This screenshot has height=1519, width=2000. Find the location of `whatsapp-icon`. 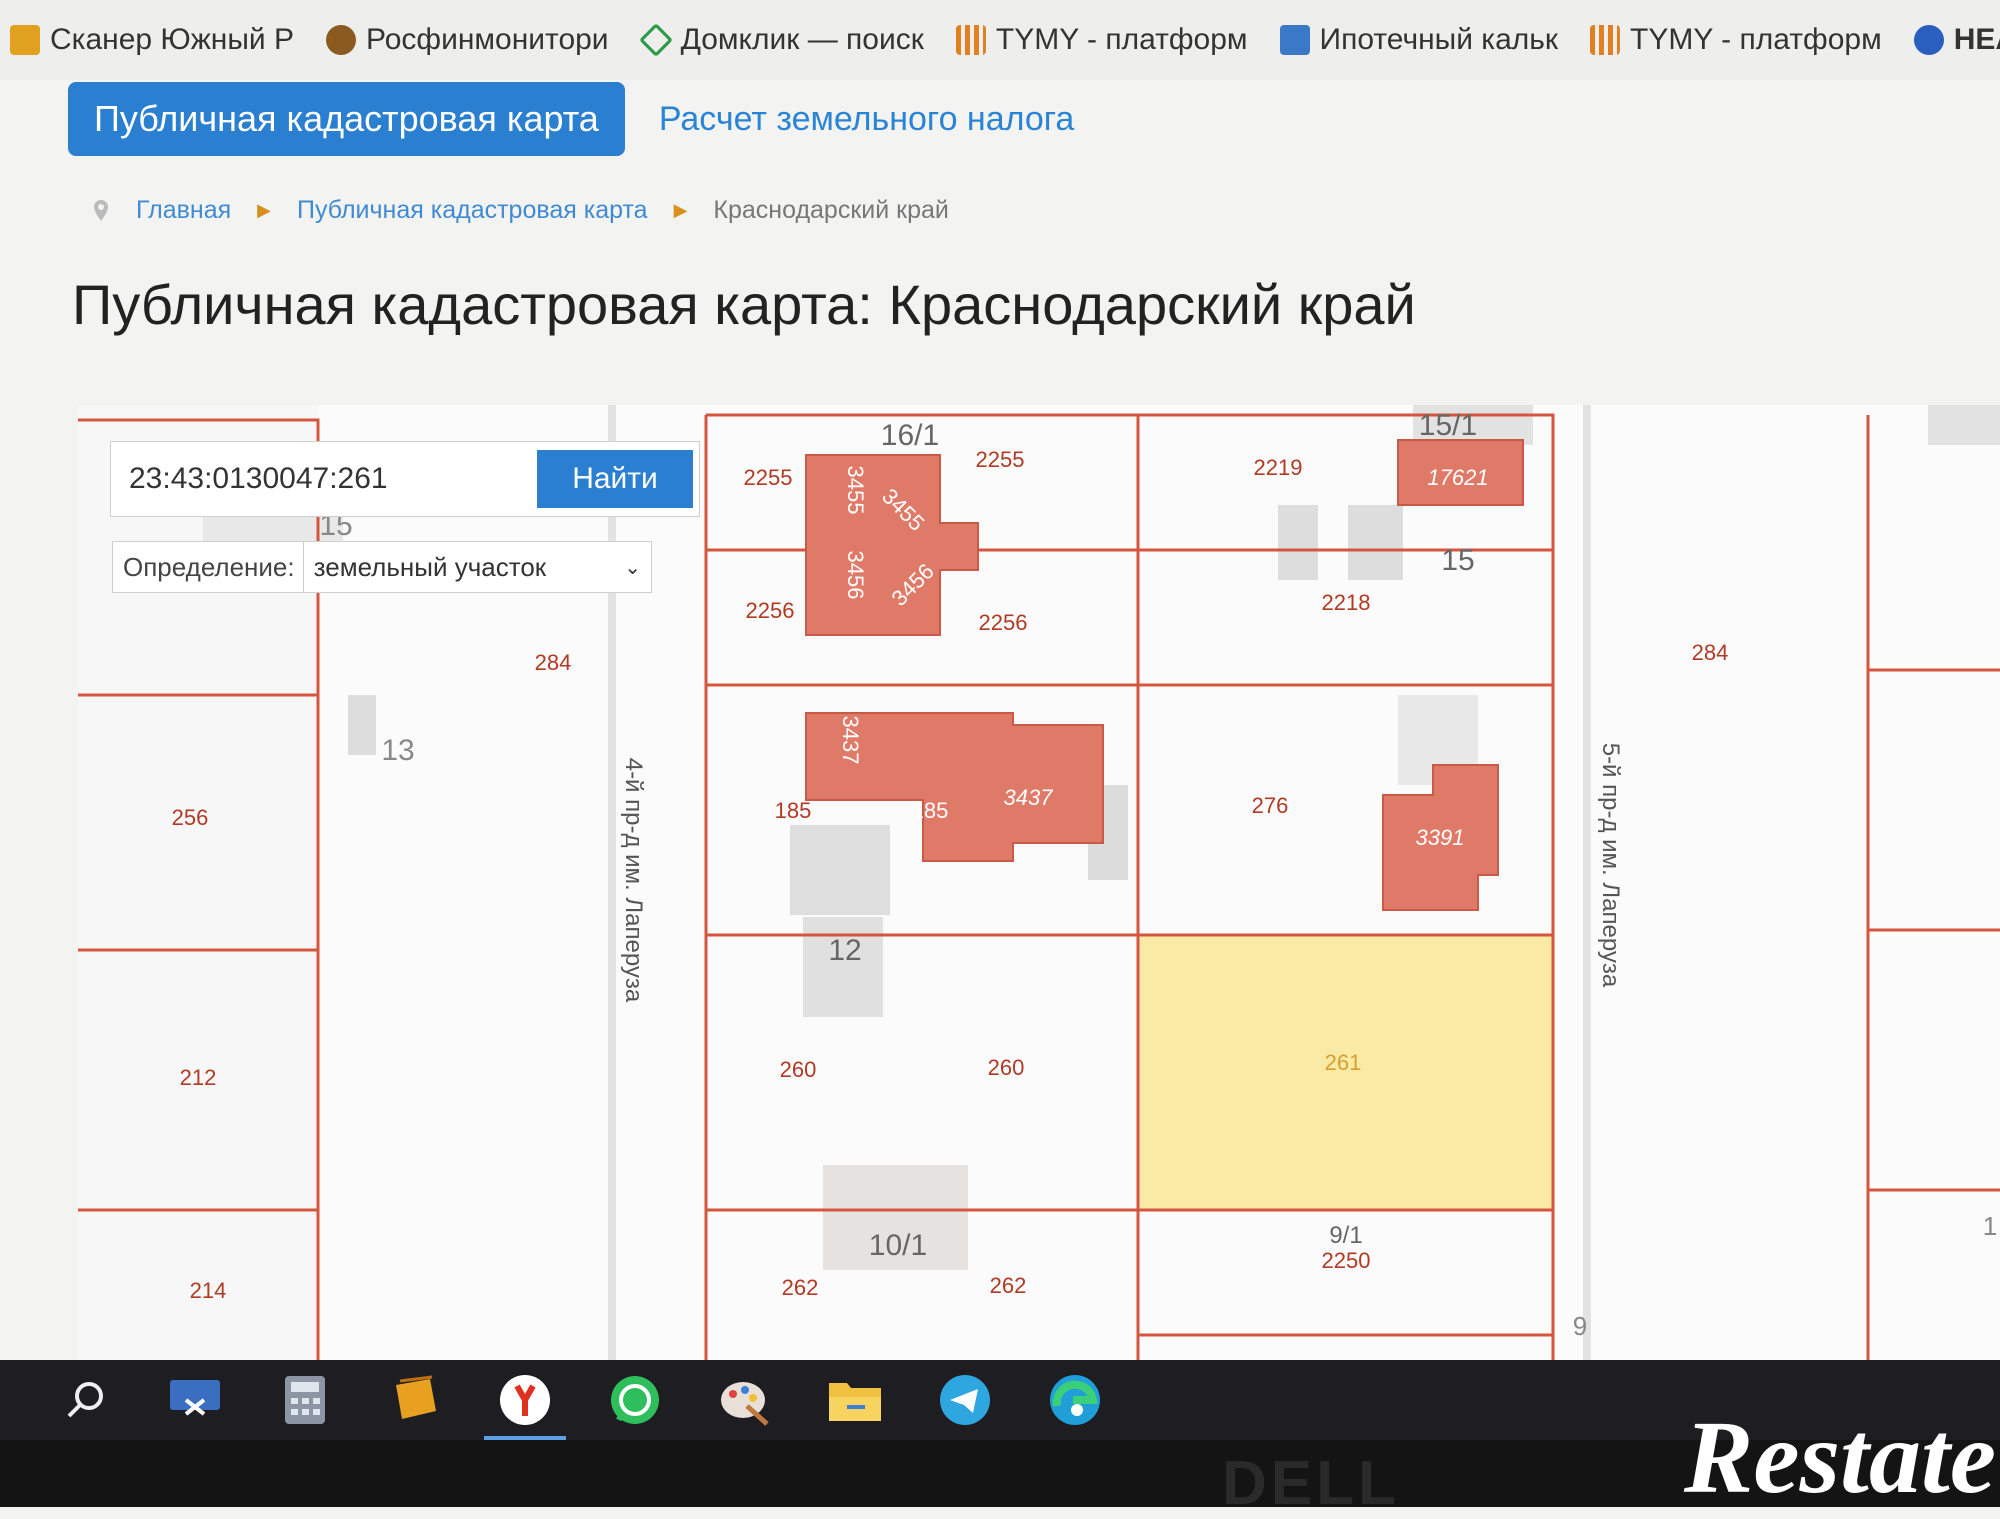

whatsapp-icon is located at coordinates (635, 1400).